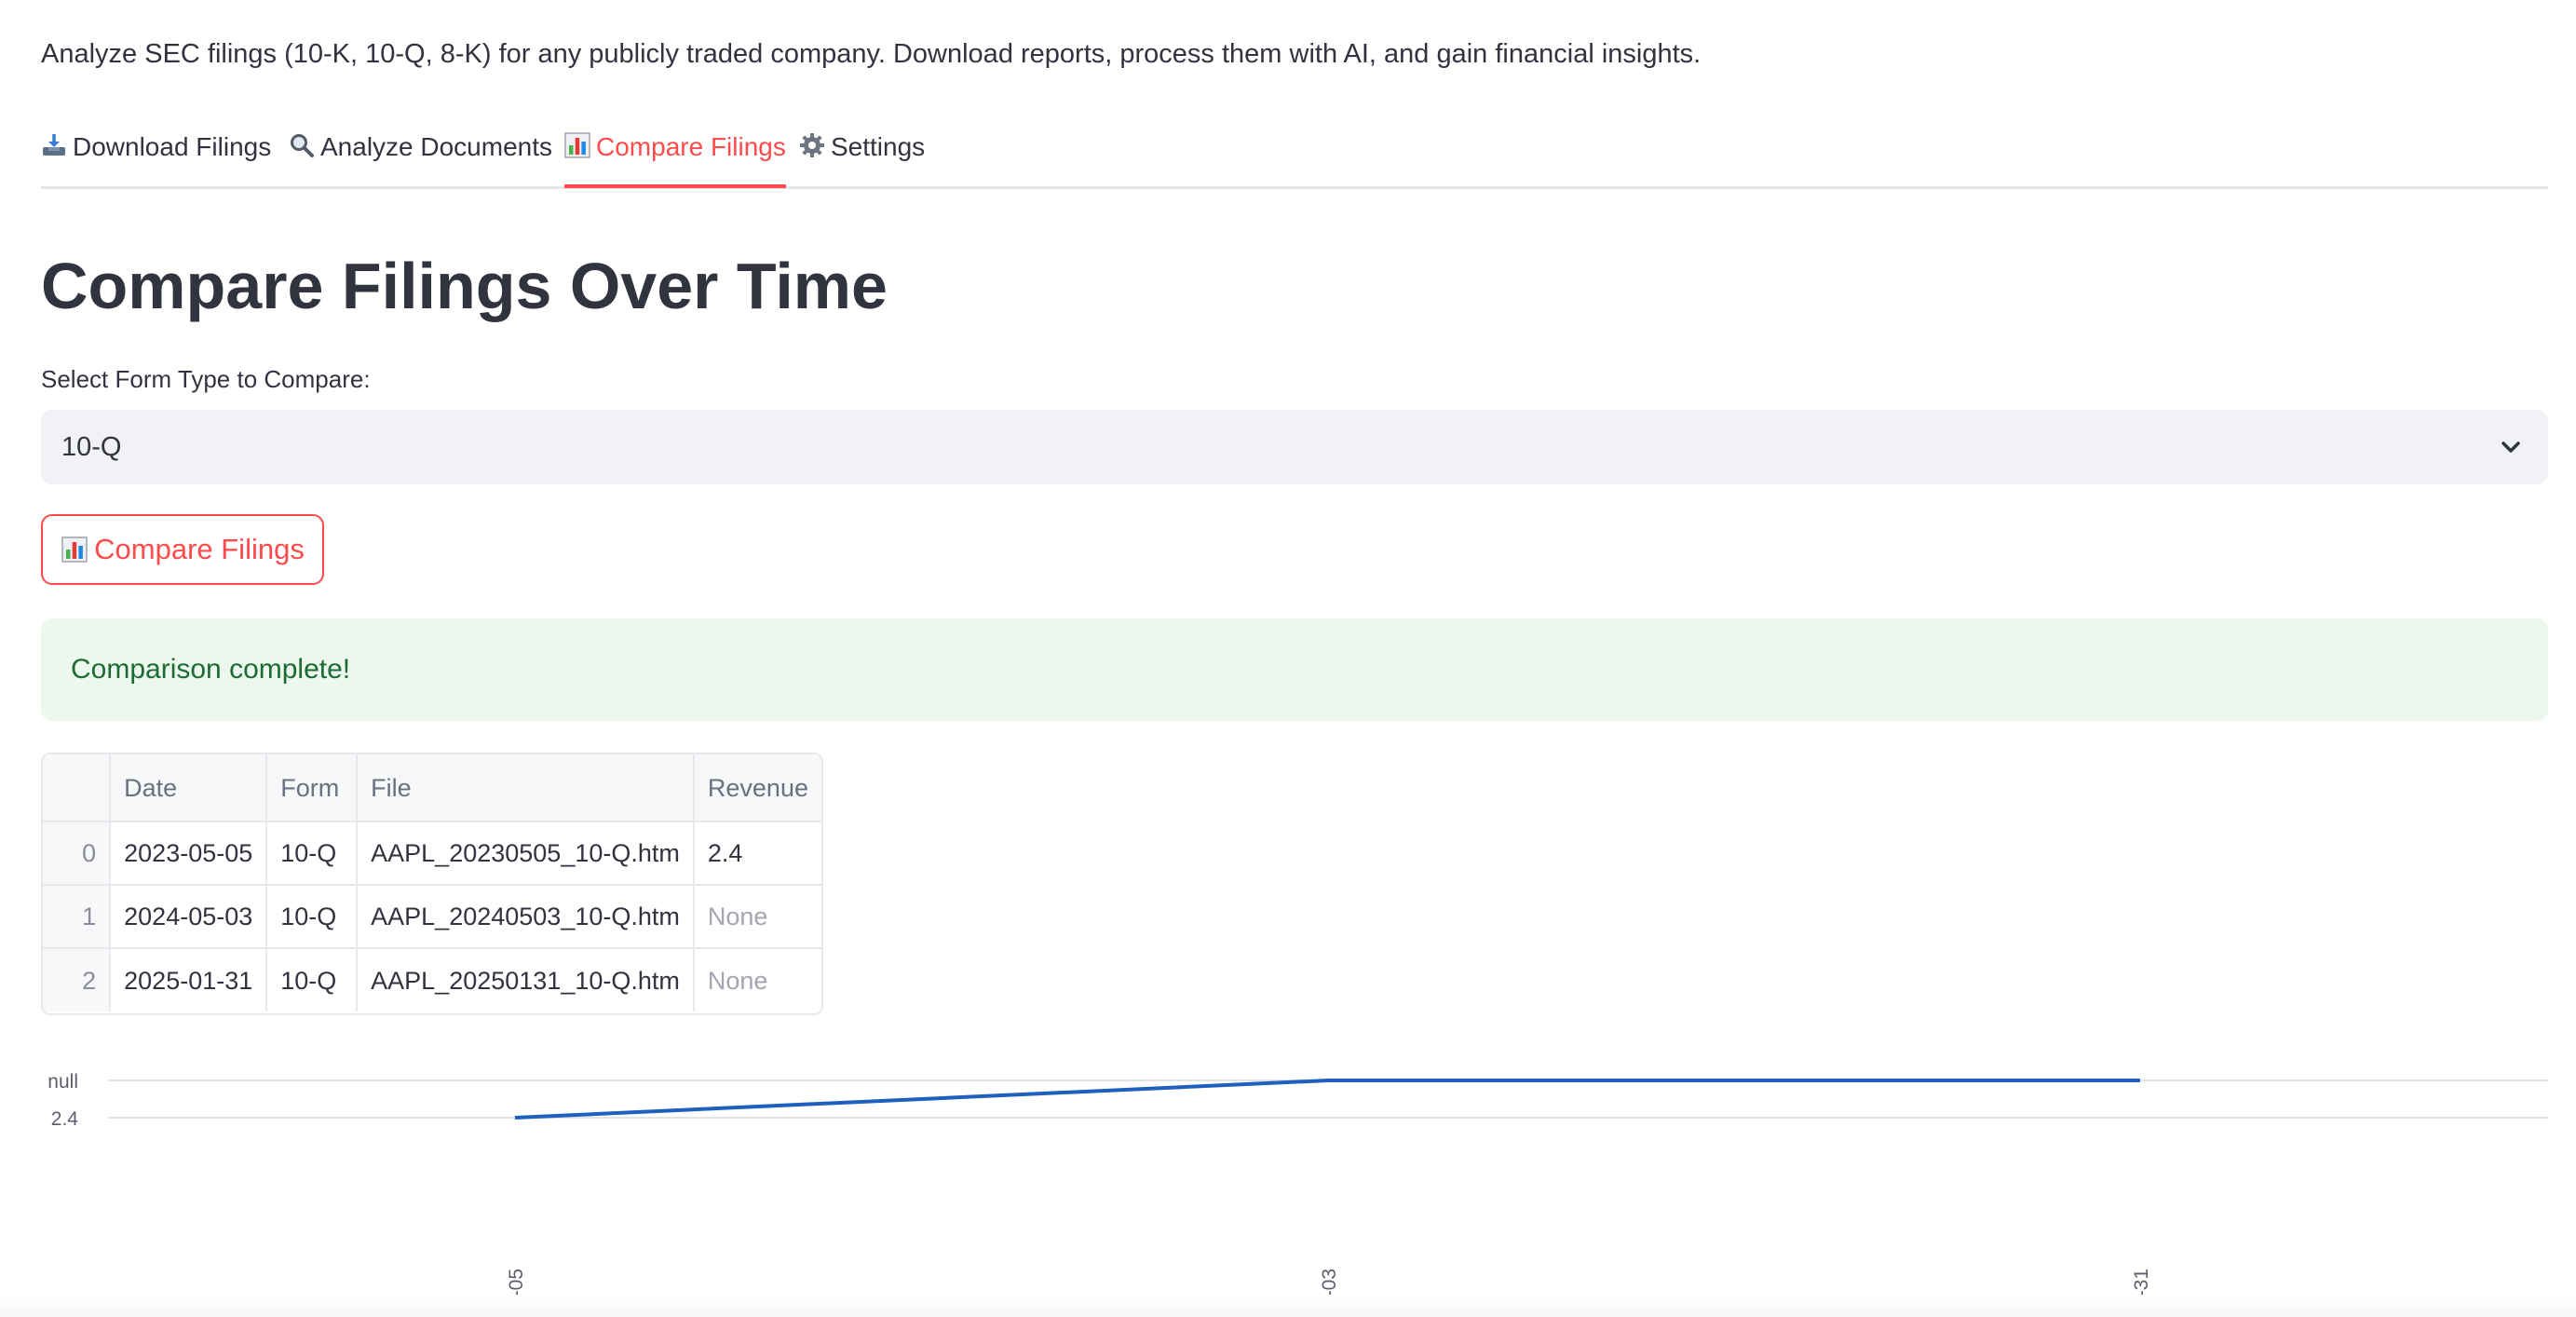 This screenshot has width=2576, height=1317. I want to click on row-index: 1, so click(77, 917).